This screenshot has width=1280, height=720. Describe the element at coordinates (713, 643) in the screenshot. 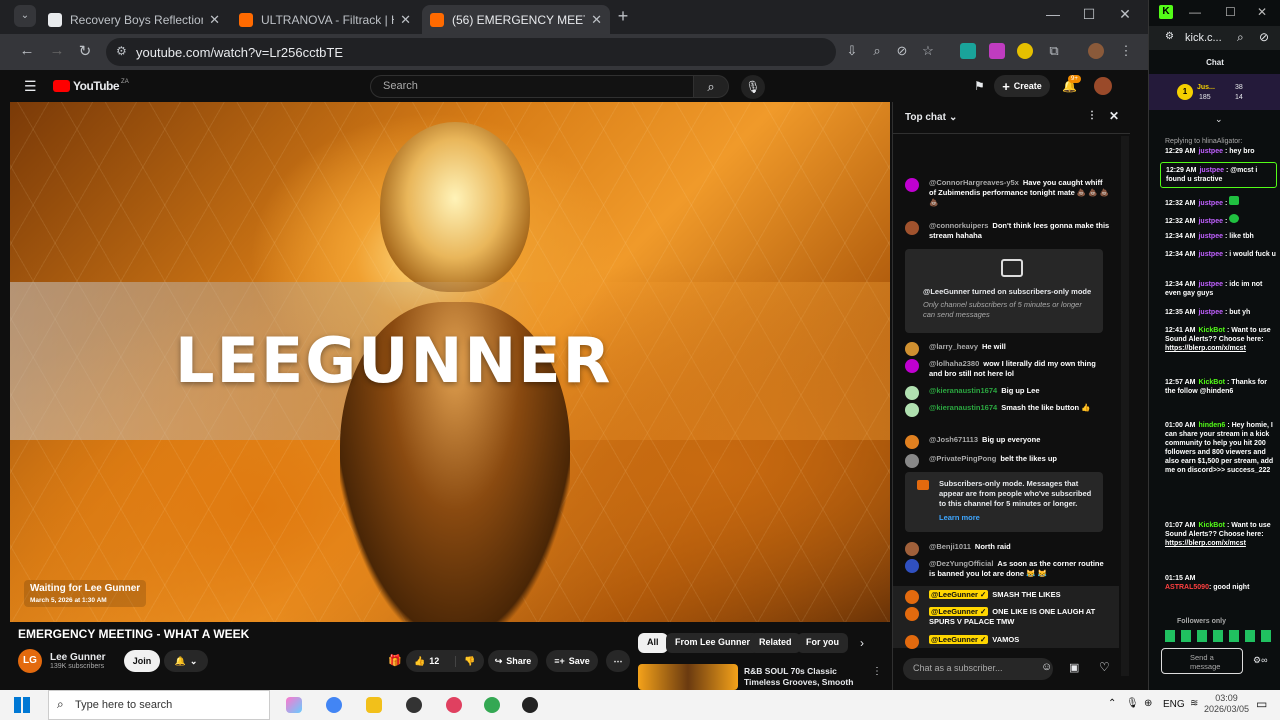

I see `chip-from-lee-gunner: From Lee Gunner` at that location.